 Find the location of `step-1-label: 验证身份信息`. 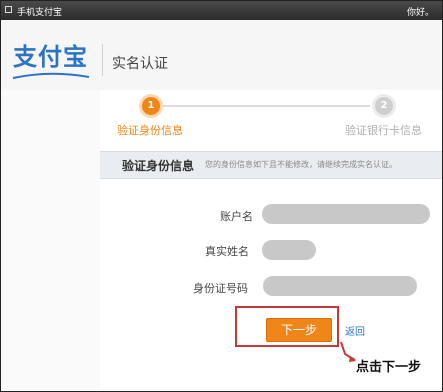

step-1-label: 验证身份信息 is located at coordinates (150, 130).